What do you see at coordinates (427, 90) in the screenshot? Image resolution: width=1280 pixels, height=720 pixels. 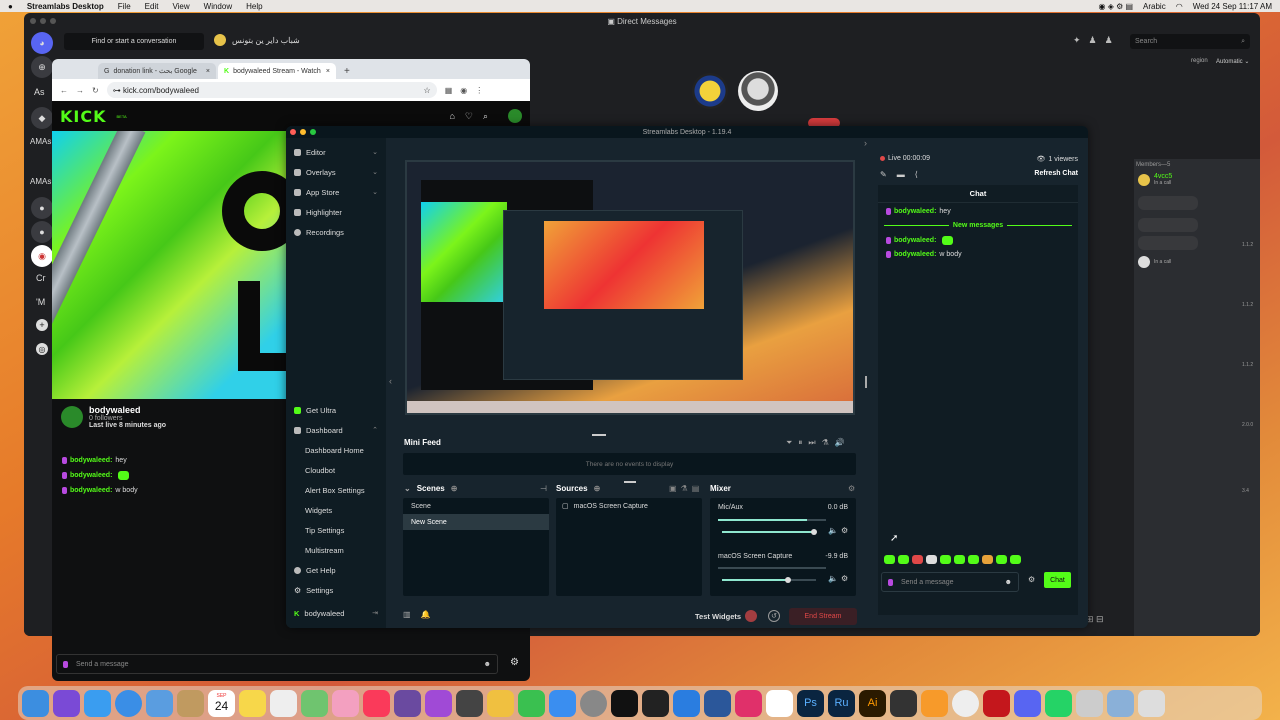 I see `bookmark-icon: ☆` at bounding box center [427, 90].